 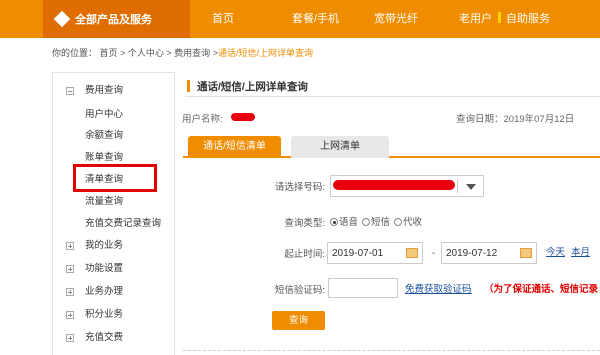 What do you see at coordinates (104, 135) in the screenshot?
I see `sidebar-item-label: 余额查询` at bounding box center [104, 135].